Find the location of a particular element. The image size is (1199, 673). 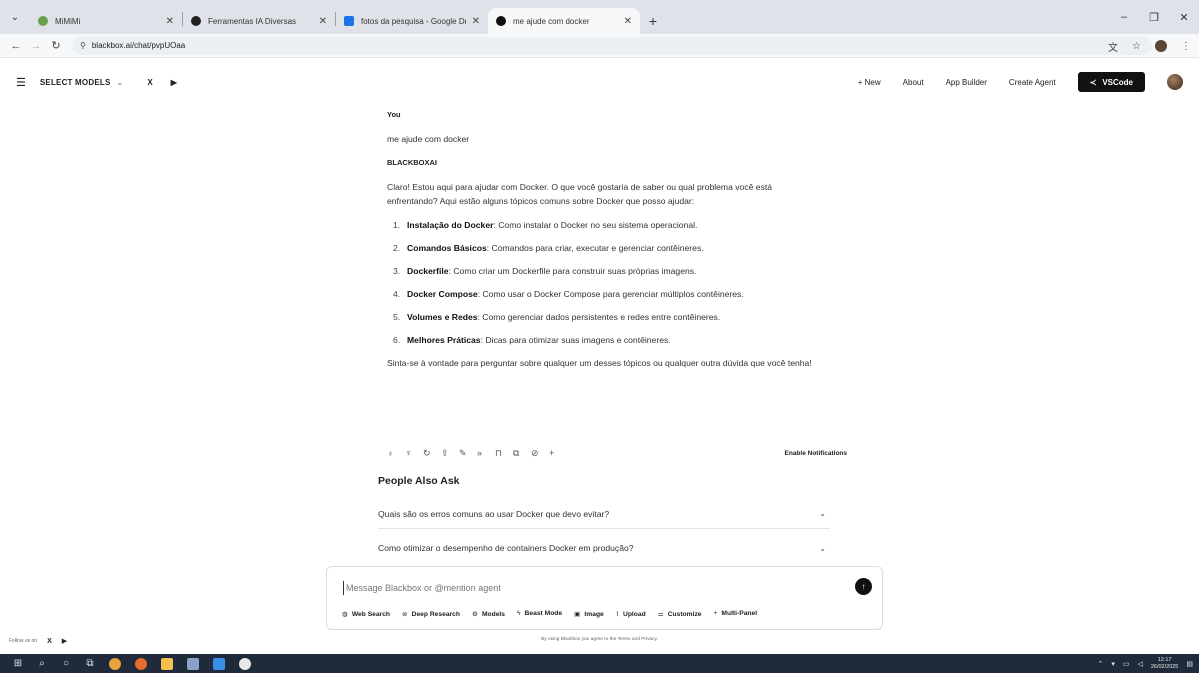

chrome-taskbar-icon is located at coordinates (115, 663).